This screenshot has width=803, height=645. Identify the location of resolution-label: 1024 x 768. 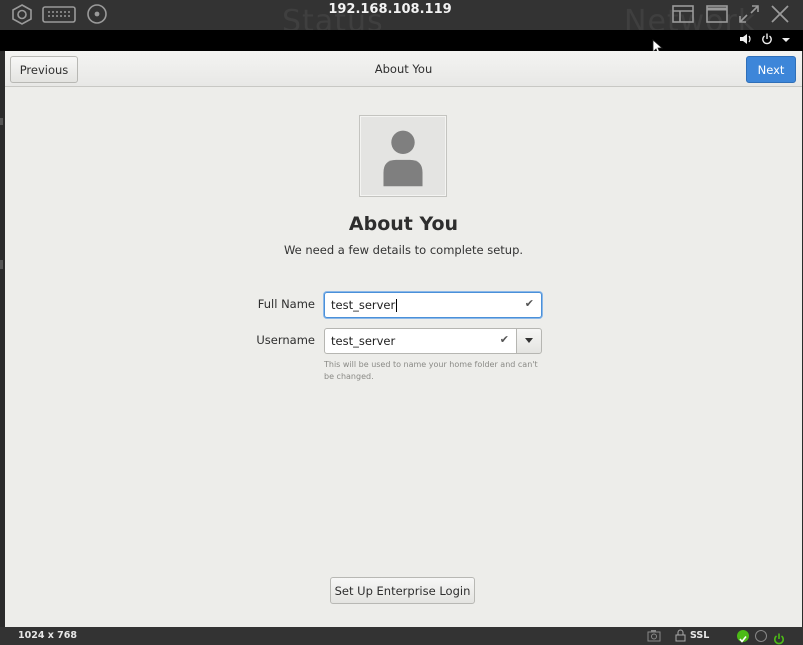
(48, 635).